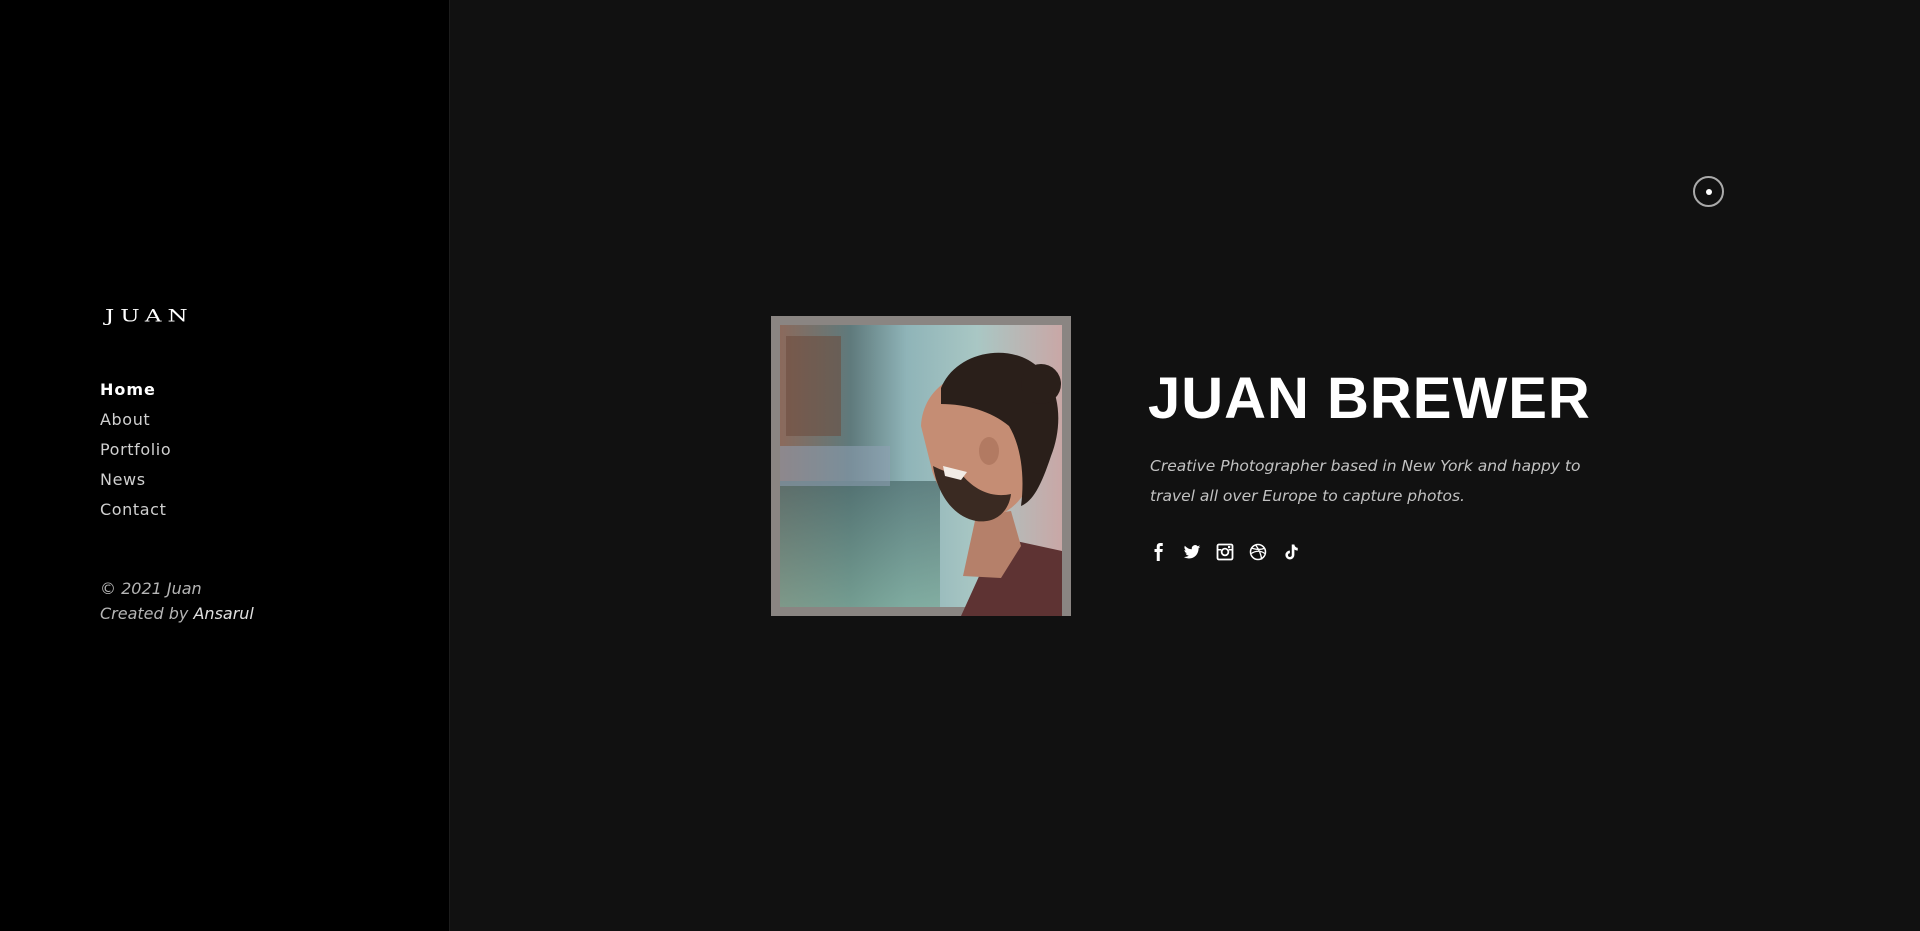 The width and height of the screenshot is (1920, 931). I want to click on theme-toggle-icon, so click(1708, 191).